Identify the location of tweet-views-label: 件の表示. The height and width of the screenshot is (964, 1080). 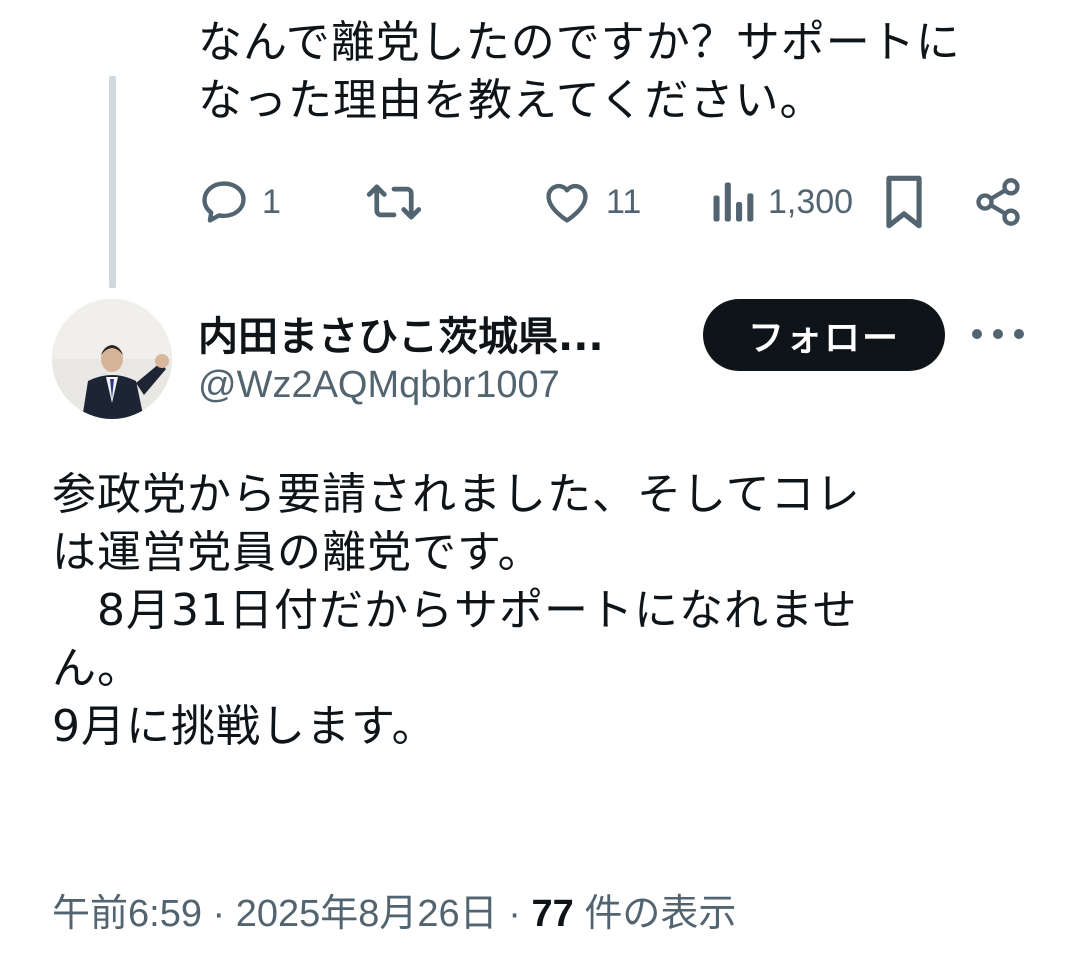
(660, 914).